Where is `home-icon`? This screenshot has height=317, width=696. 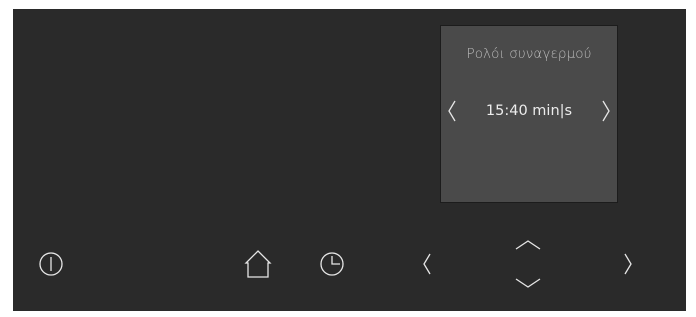
home-icon is located at coordinates (258, 264).